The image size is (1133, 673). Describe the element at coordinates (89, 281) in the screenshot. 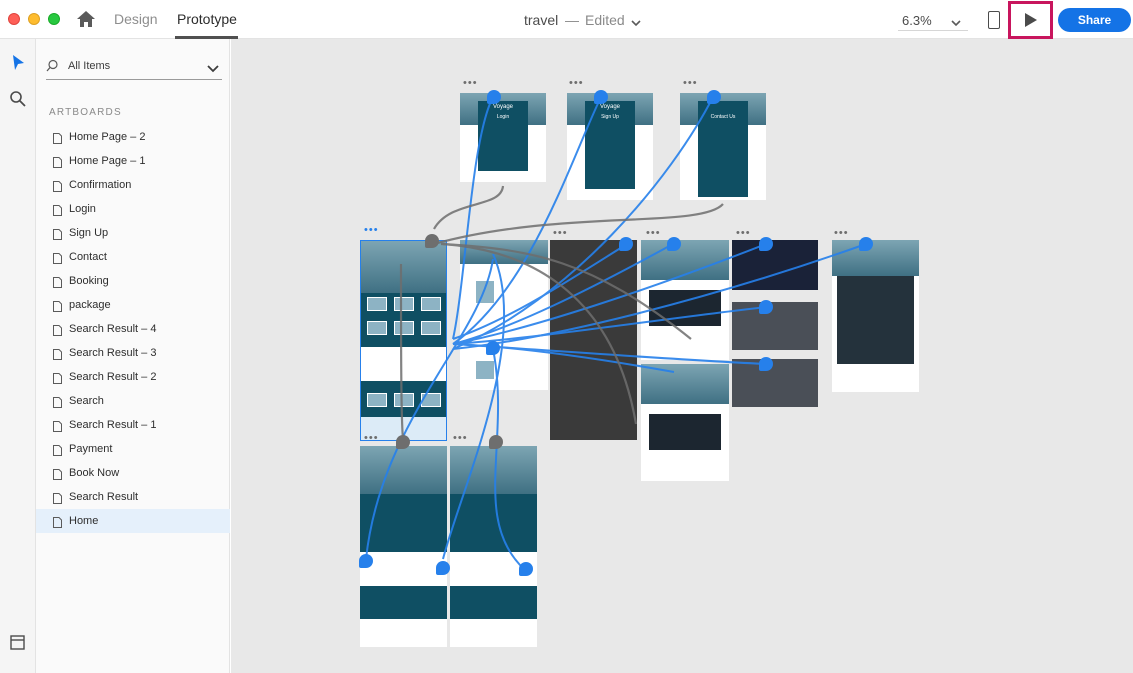

I see `artboard-label: Booking` at that location.